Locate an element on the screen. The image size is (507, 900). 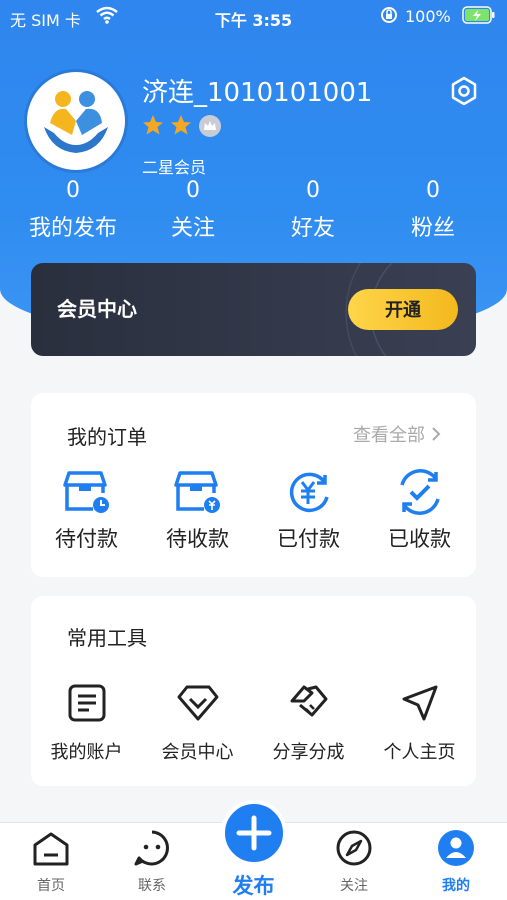
order-pending-receipt: 待收款 is located at coordinates (197, 510).